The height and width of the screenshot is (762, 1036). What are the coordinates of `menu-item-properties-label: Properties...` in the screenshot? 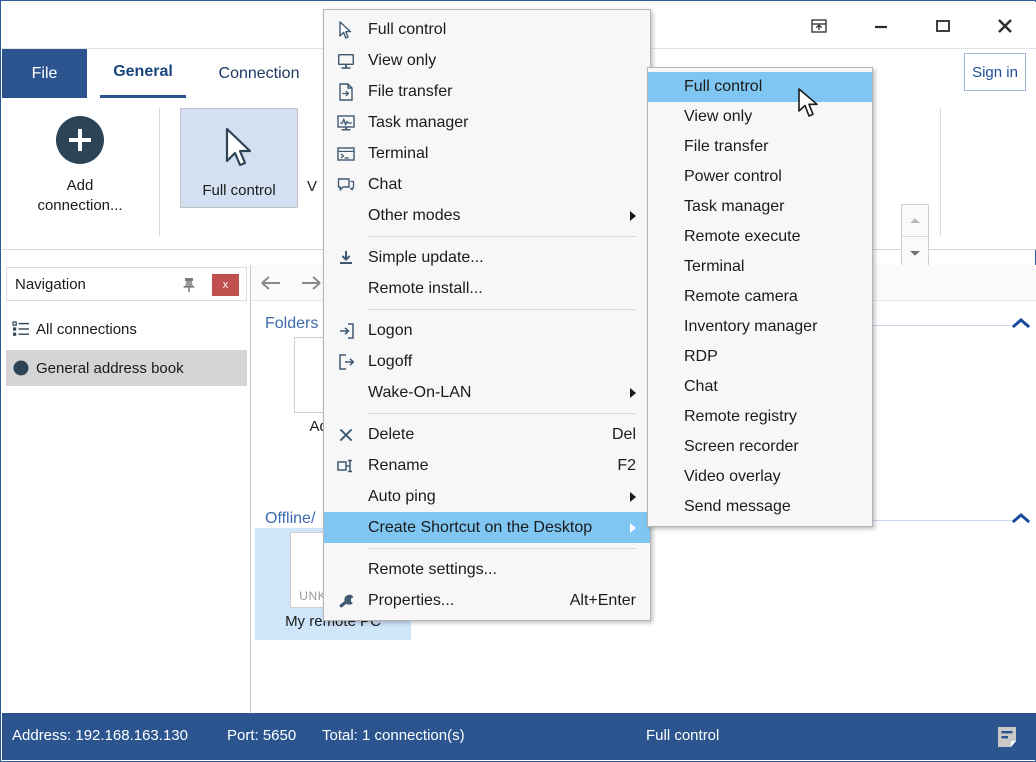 It's located at (411, 600).